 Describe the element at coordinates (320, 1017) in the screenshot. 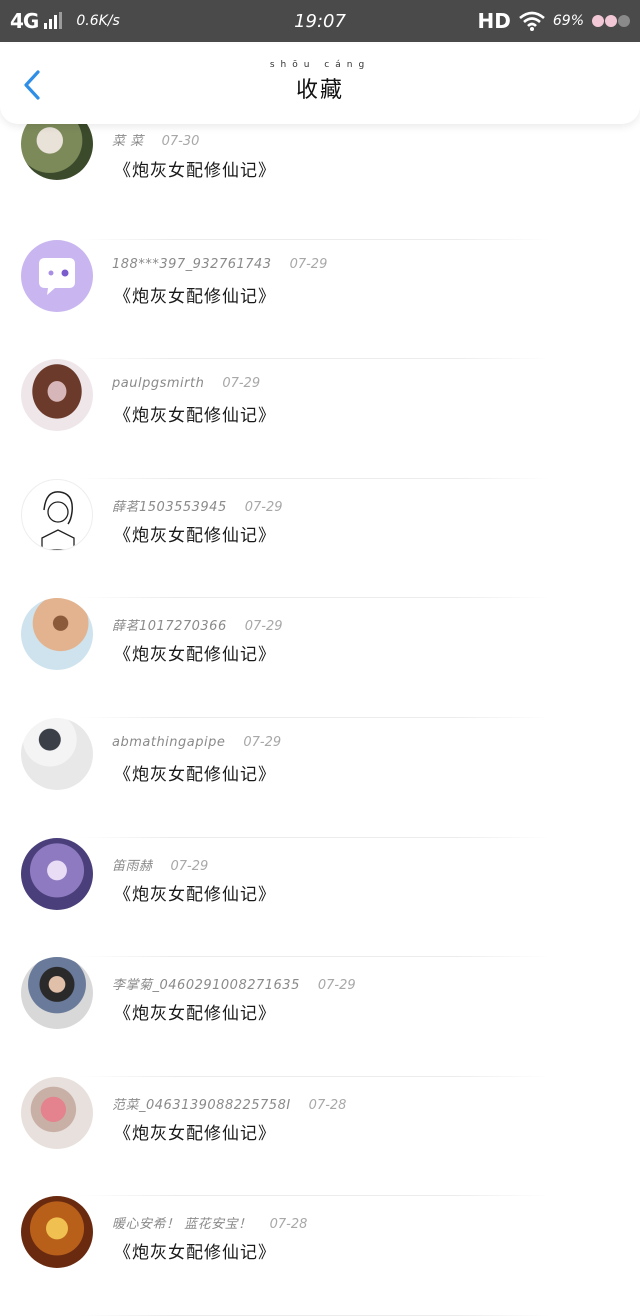

I see `list-item: 李掌菊_0460291008271635 07-29 《炮灰女配修仙记》` at that location.